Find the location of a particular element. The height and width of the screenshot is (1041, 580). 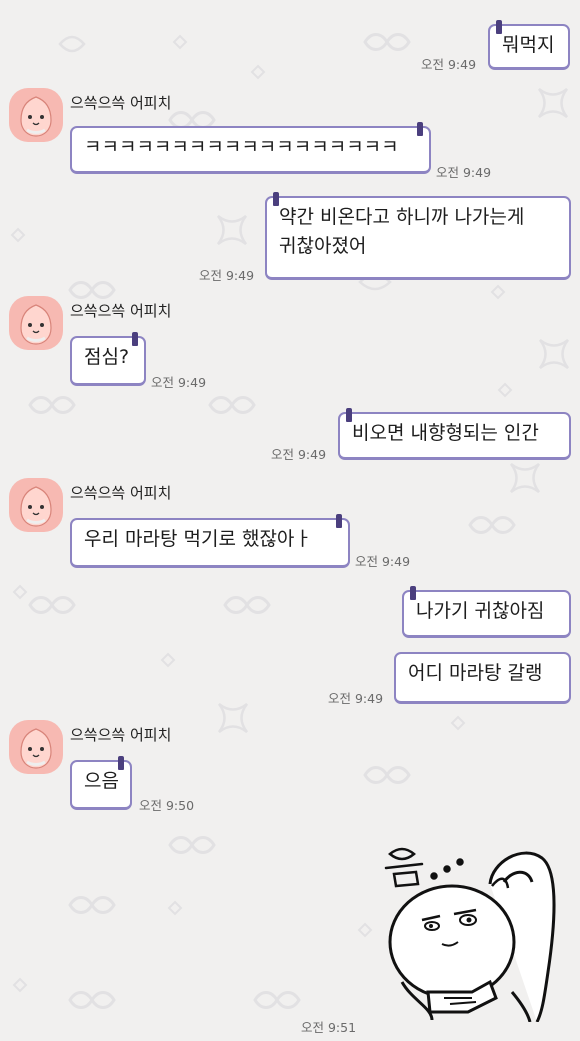

message-bubble: 나가기 귀찮아짐 is located at coordinates (486, 612).